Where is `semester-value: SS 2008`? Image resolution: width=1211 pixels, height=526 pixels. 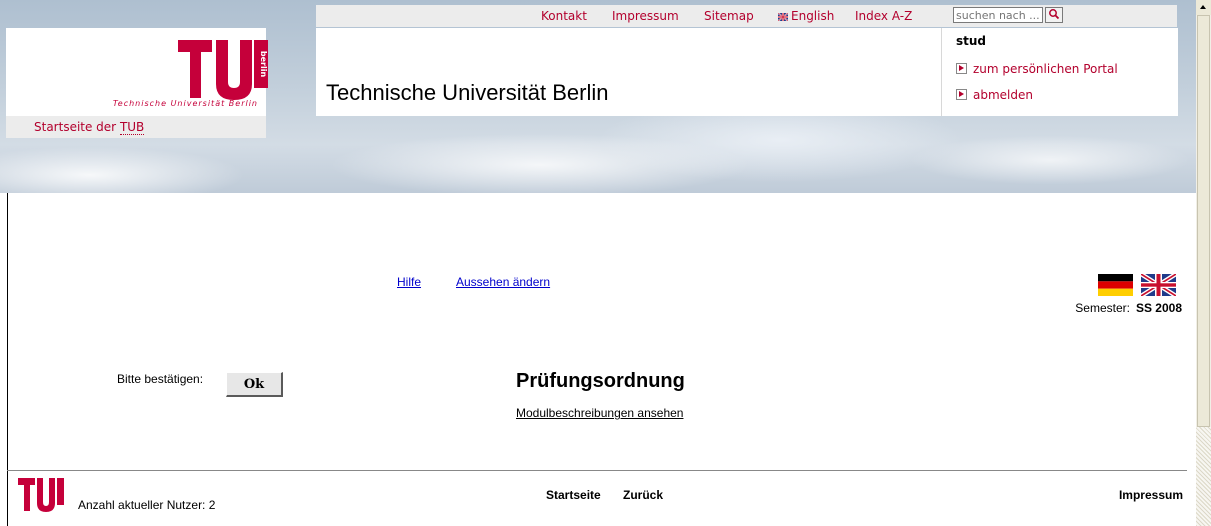
semester-value: SS 2008 is located at coordinates (1158, 308).